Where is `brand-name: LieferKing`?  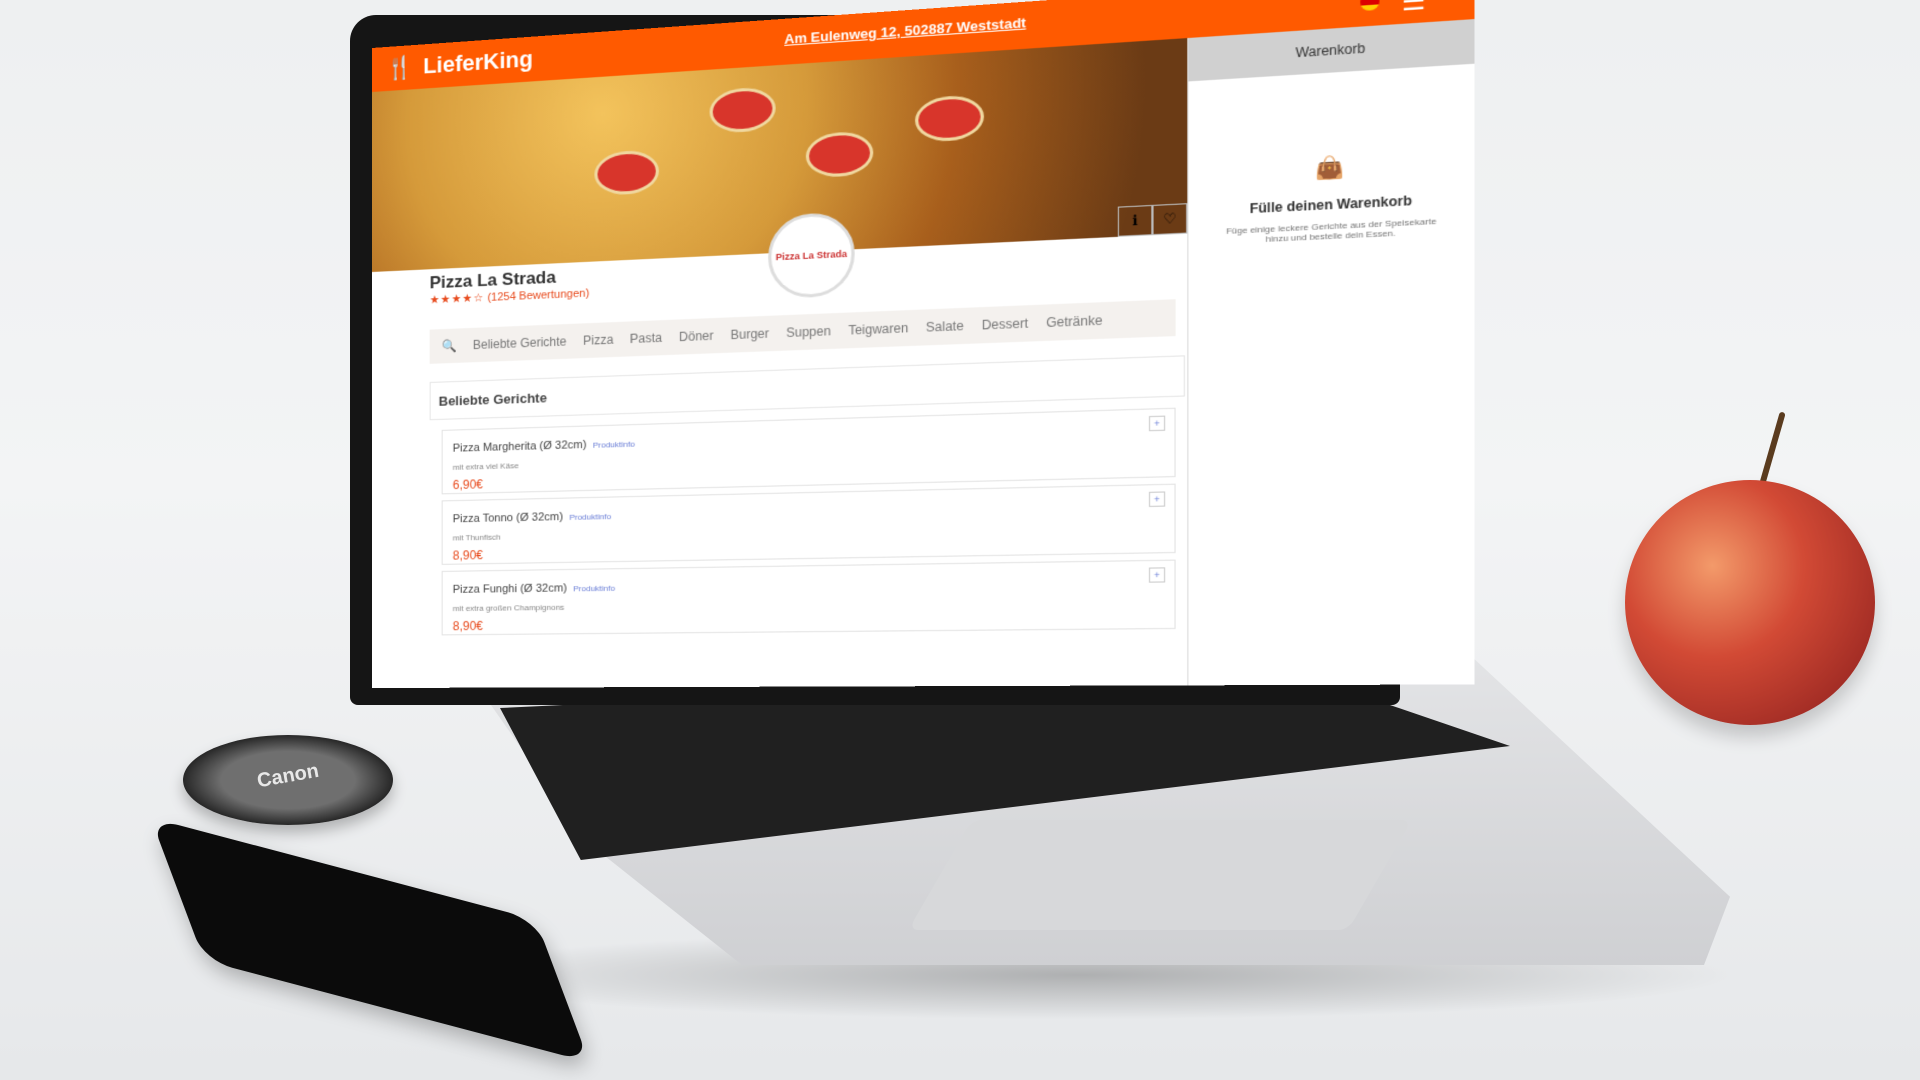
brand-name: LieferKing is located at coordinates (478, 62).